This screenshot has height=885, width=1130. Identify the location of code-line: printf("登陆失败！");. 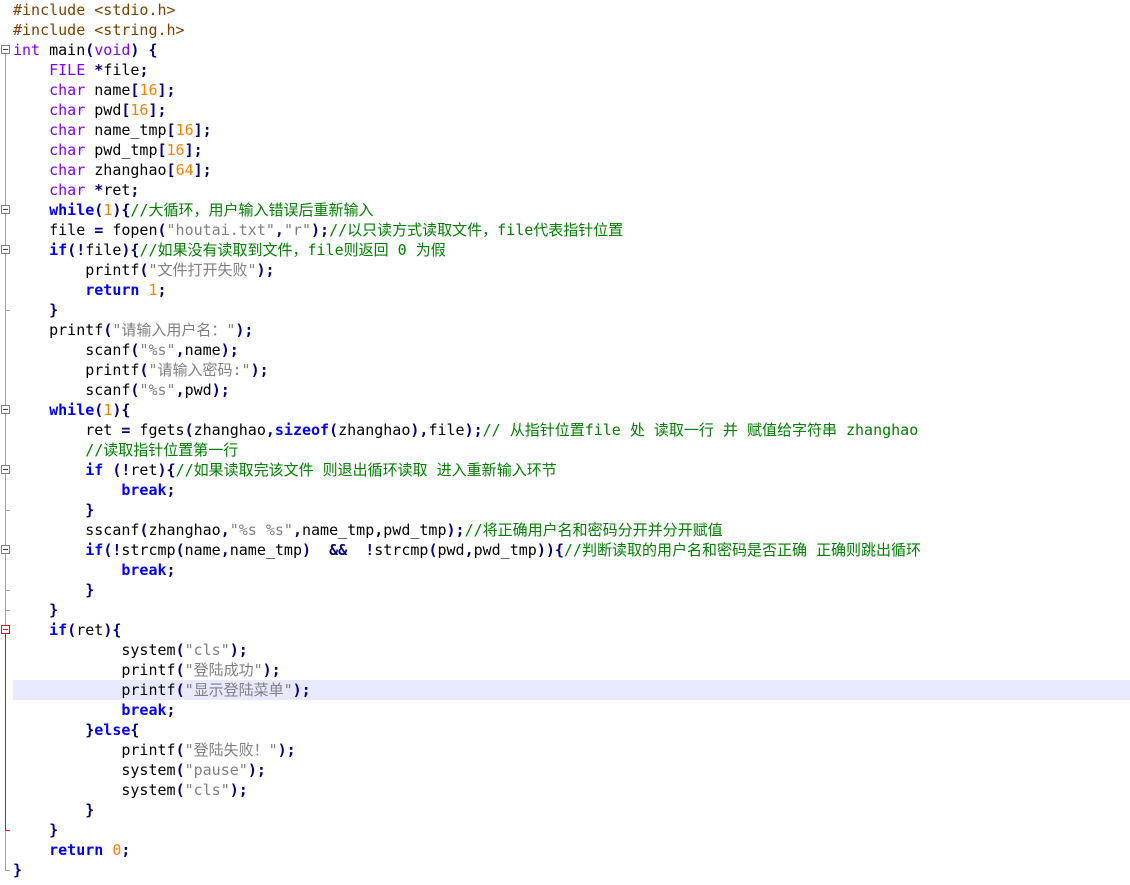
(571, 750).